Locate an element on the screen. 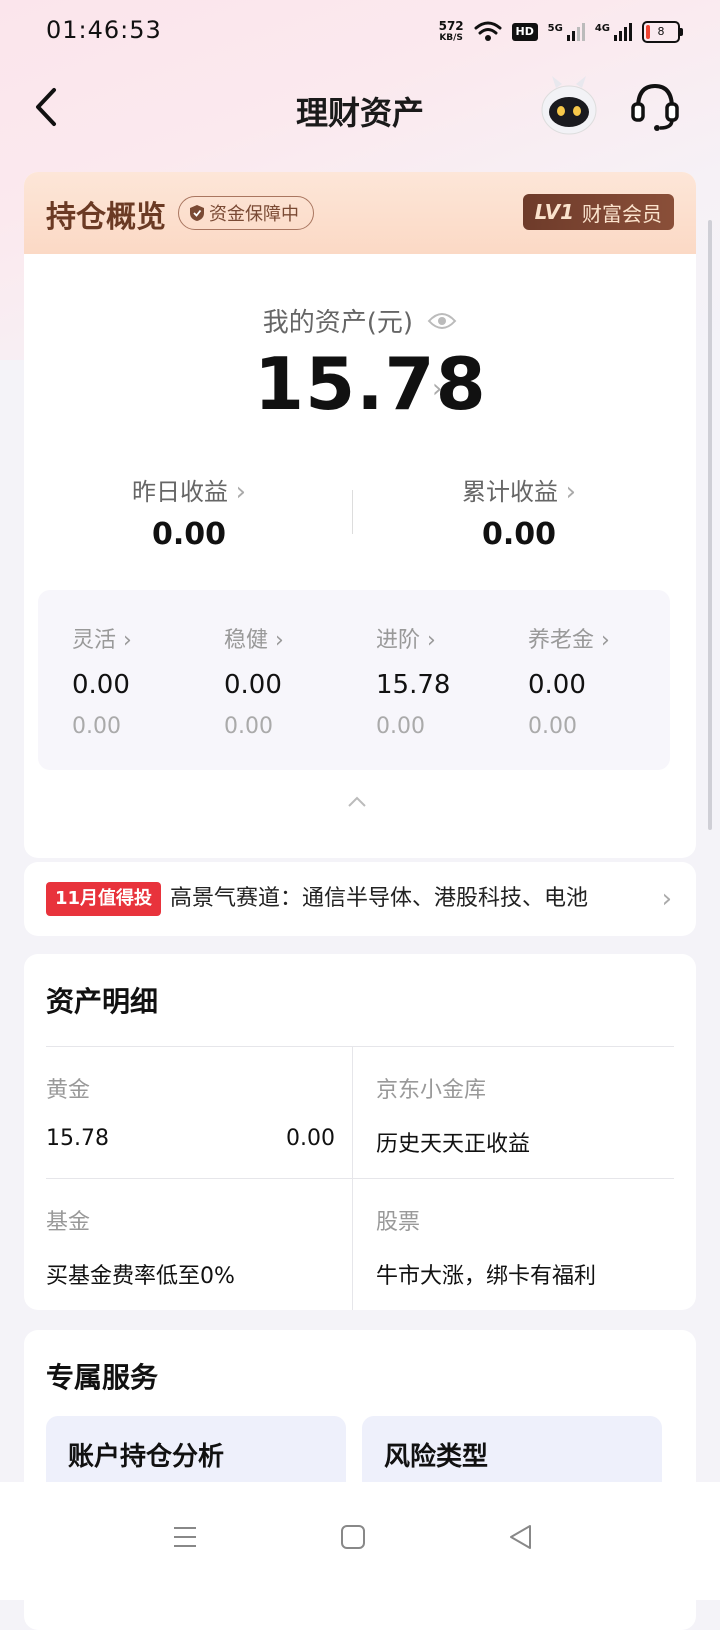 The image size is (720, 1630). shield-icon is located at coordinates (197, 213).